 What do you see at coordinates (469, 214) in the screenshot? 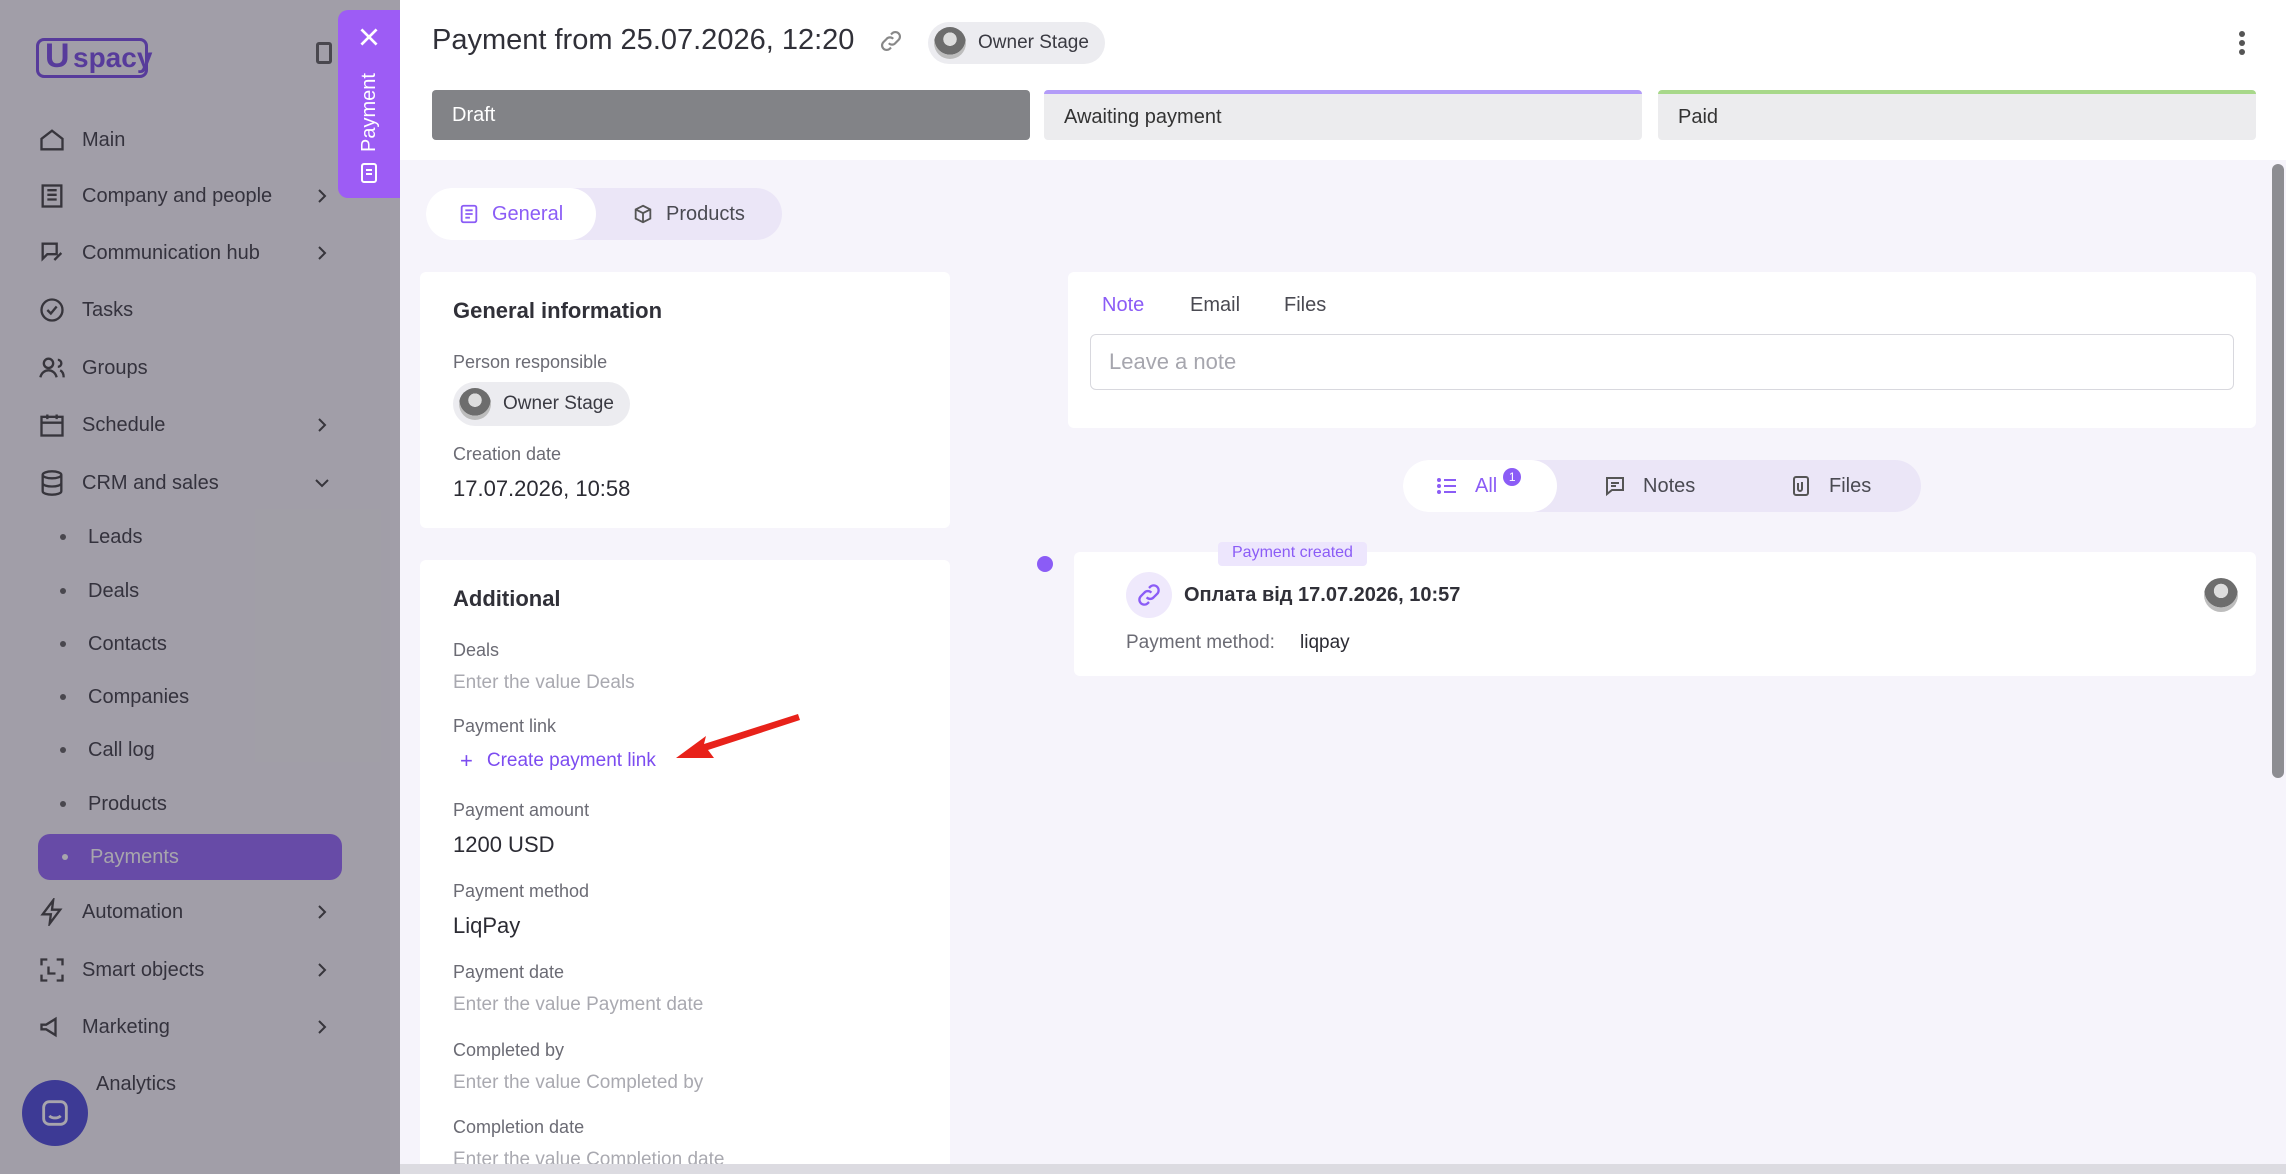
I see `document-list-icon` at bounding box center [469, 214].